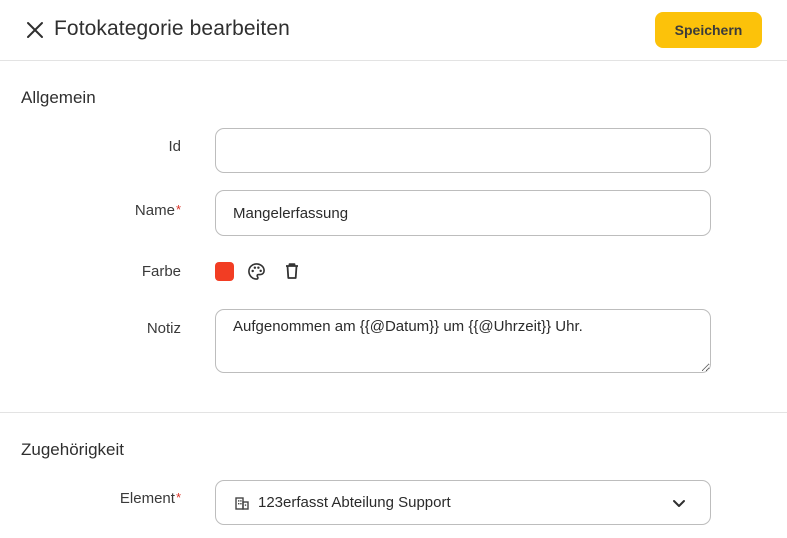 The width and height of the screenshot is (787, 538). I want to click on id-label: Id, so click(90, 146).